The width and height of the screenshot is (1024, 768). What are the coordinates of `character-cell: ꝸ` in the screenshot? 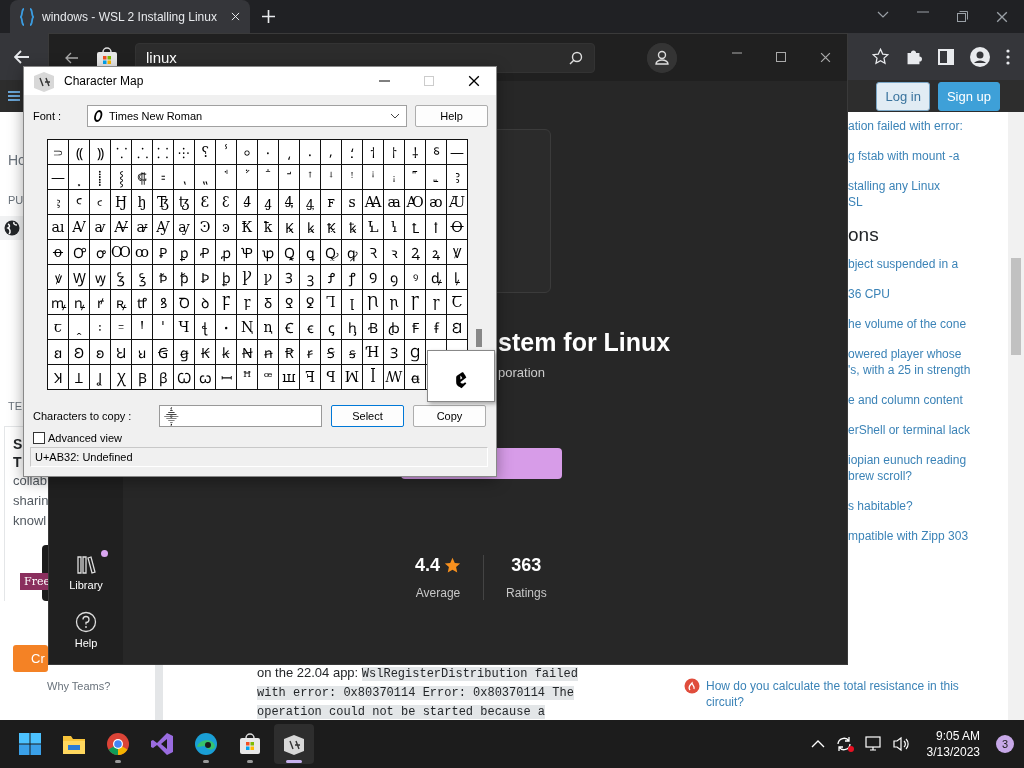 It's located at (163, 302).